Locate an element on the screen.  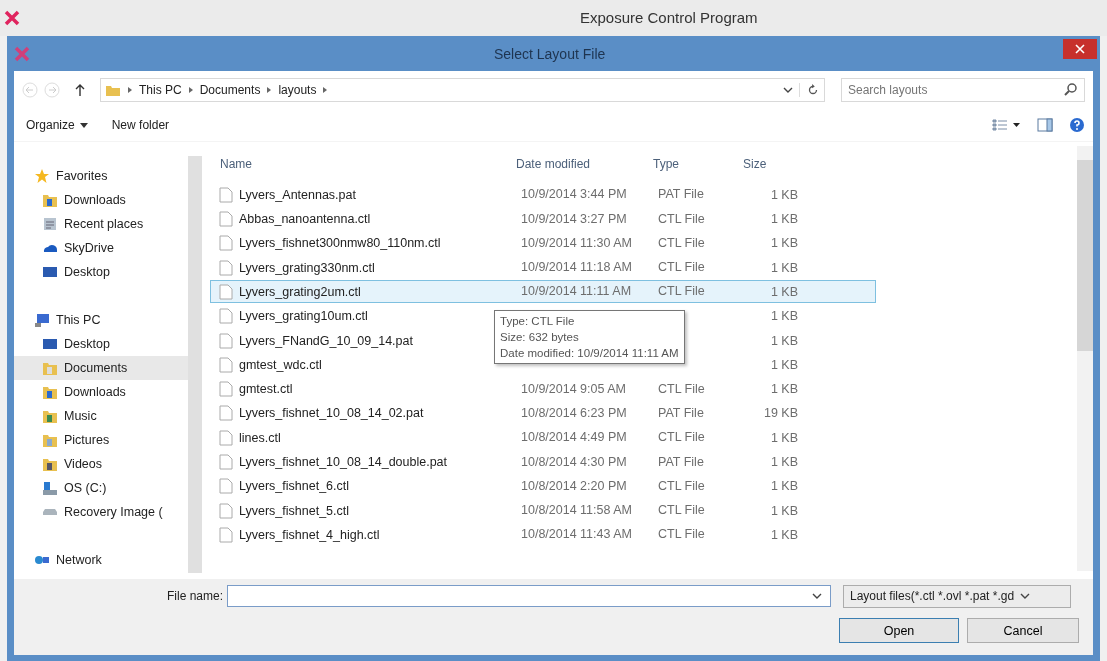
file-type-dropdown: Layout files(*.ctl *.ovl *.pat *.gd is located at coordinates (957, 596).